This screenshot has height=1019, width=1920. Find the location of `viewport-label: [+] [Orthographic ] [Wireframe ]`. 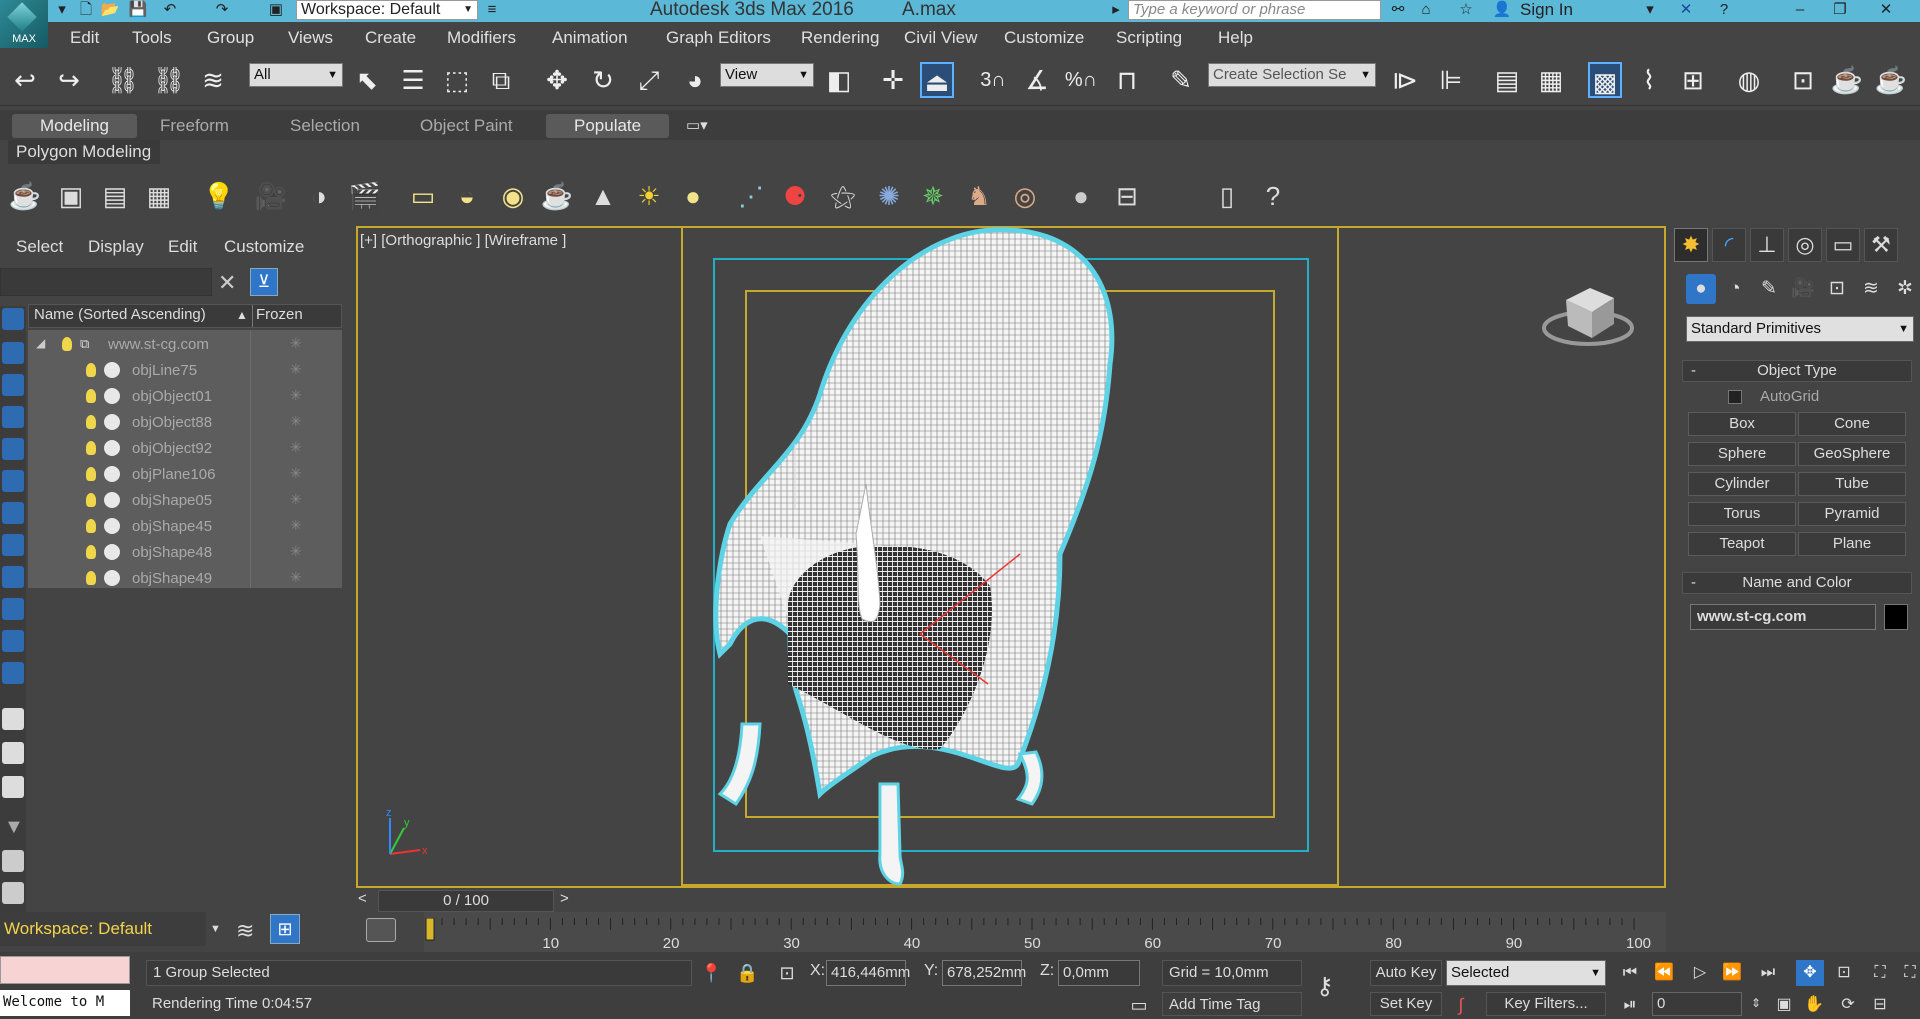

viewport-label: [+] [Orthographic ] [Wireframe ] is located at coordinates (463, 240).